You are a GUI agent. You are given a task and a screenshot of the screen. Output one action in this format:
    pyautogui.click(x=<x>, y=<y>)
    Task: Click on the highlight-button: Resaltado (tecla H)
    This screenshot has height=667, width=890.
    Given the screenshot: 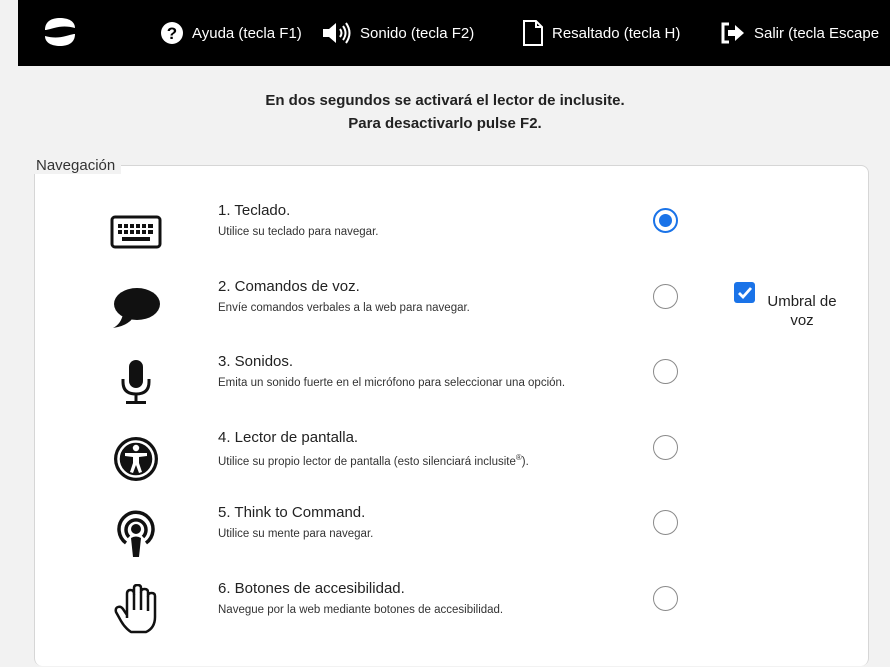 What is the action you would take?
    pyautogui.click(x=601, y=33)
    